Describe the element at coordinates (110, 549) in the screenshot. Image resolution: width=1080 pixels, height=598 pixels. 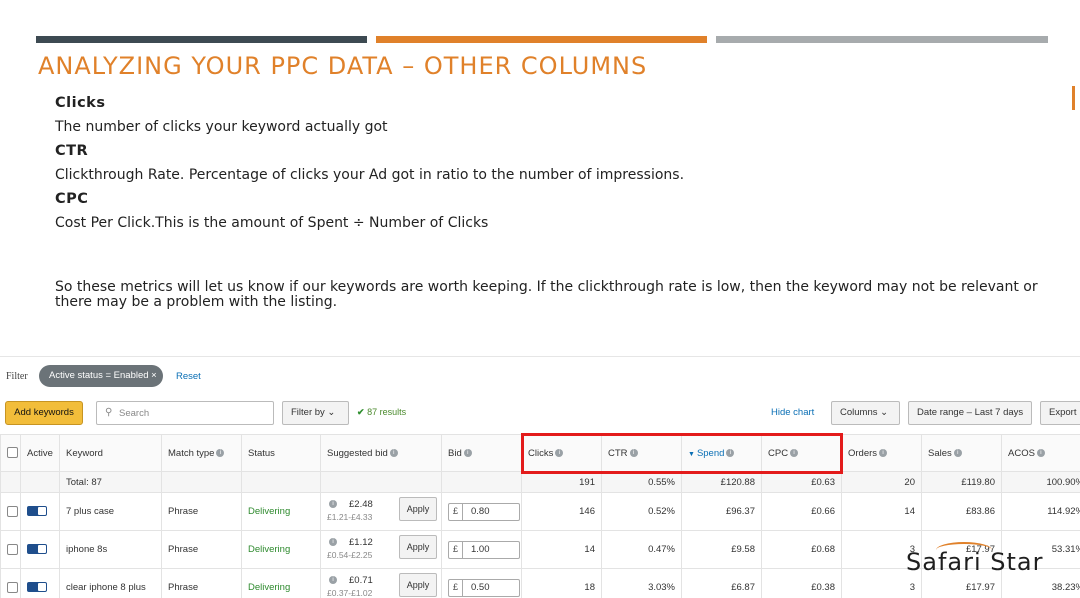
I see `keyword-cell: iphone 8s` at that location.